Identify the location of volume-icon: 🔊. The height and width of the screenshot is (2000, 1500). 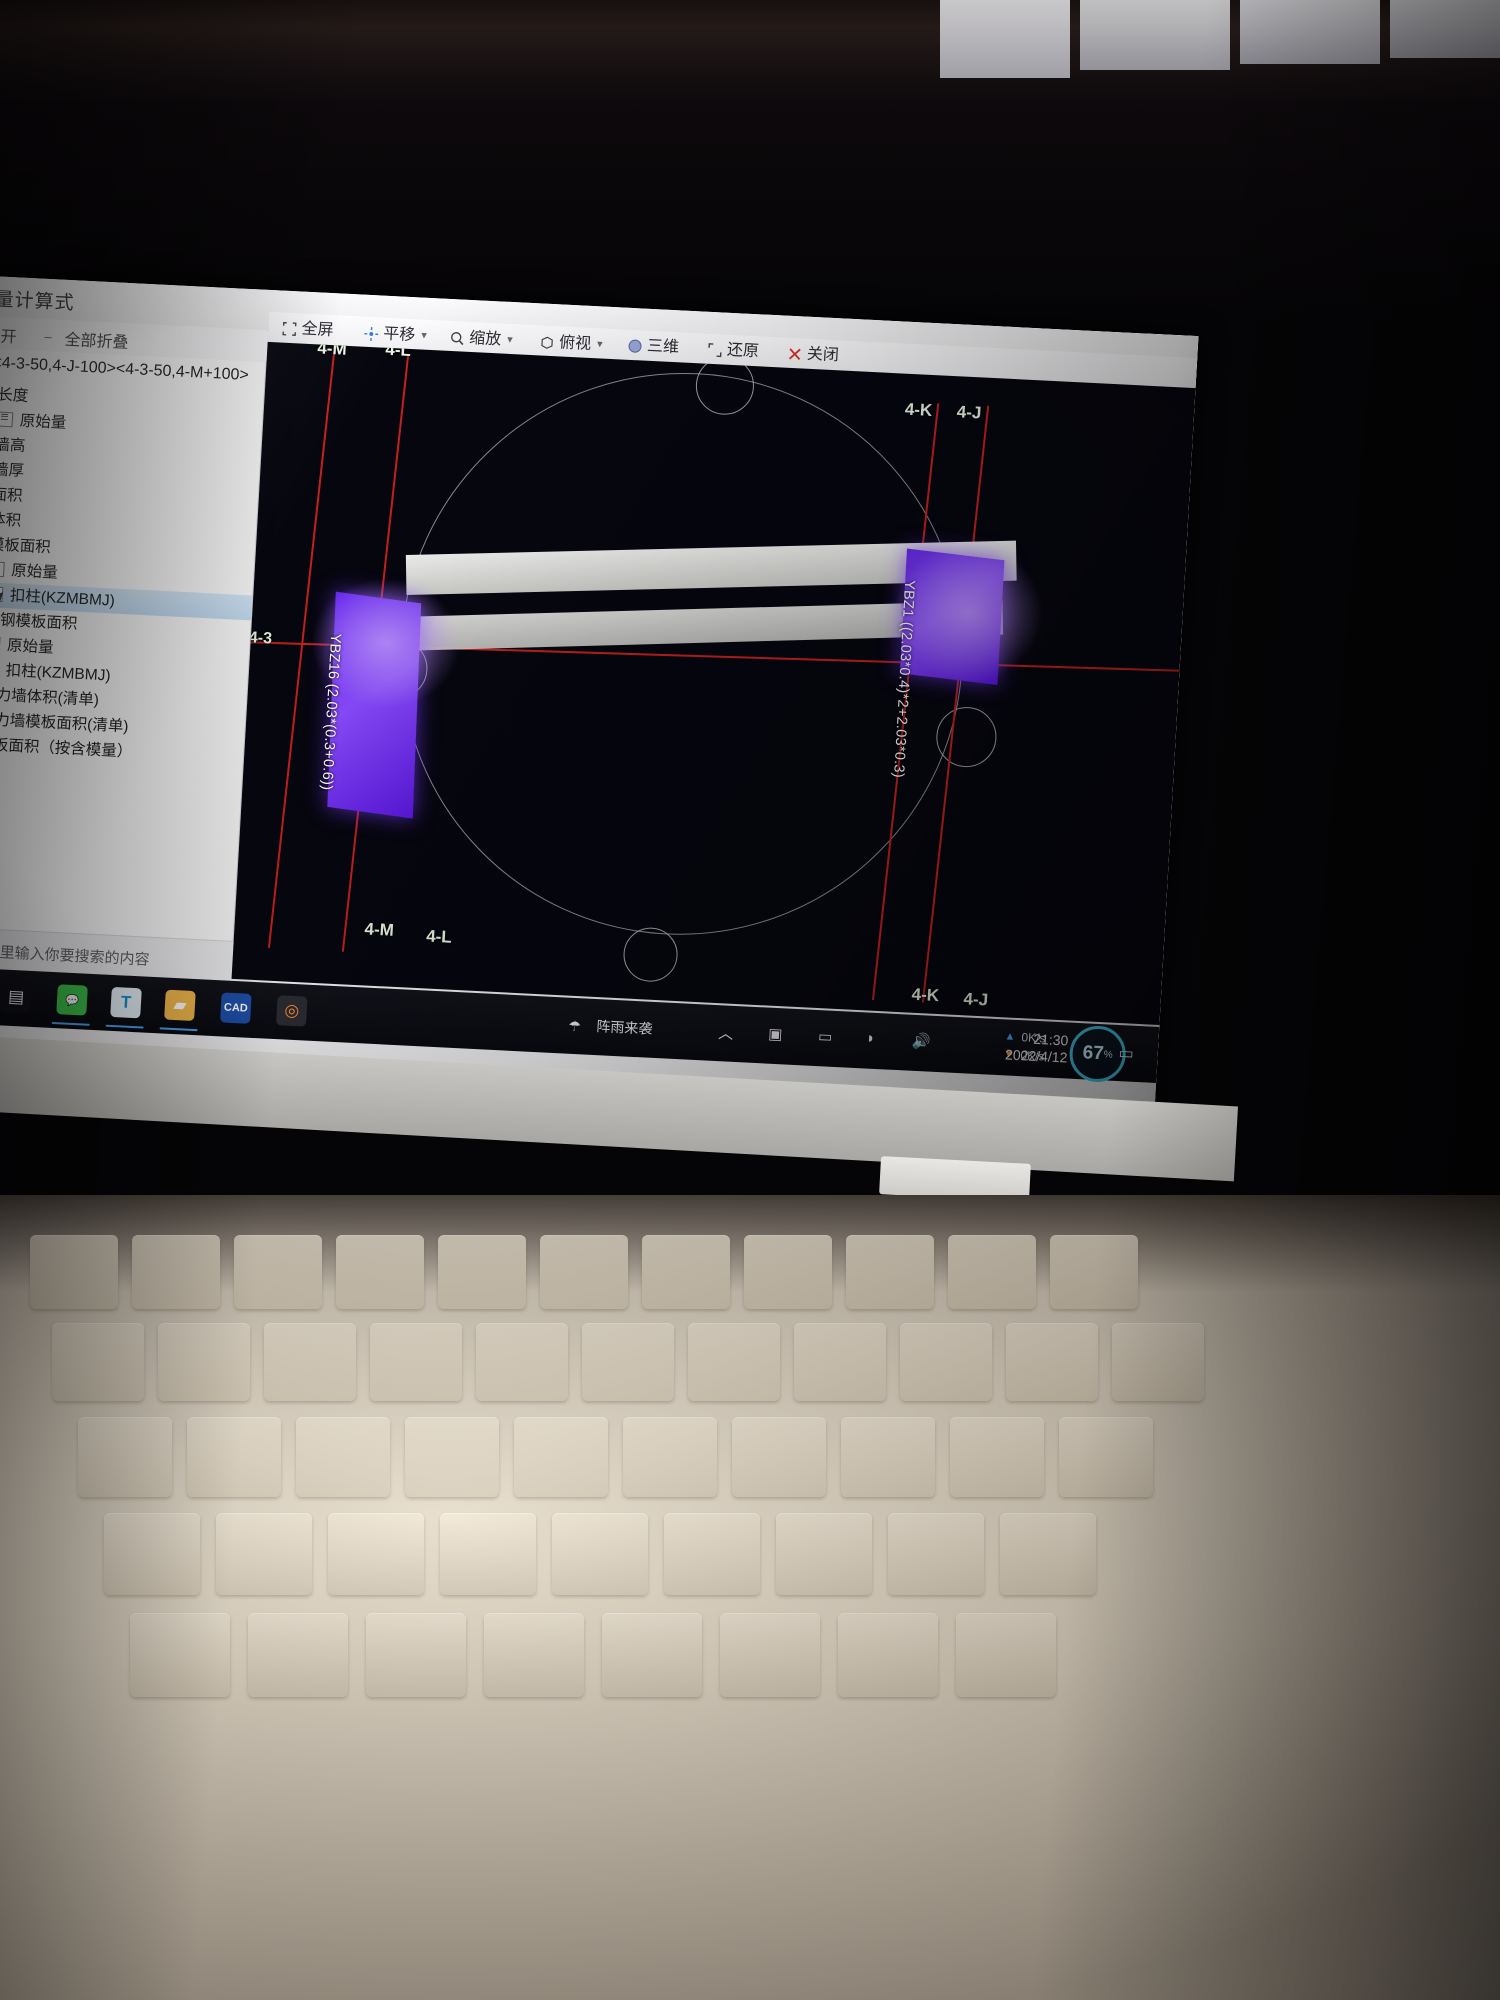
(922, 1041).